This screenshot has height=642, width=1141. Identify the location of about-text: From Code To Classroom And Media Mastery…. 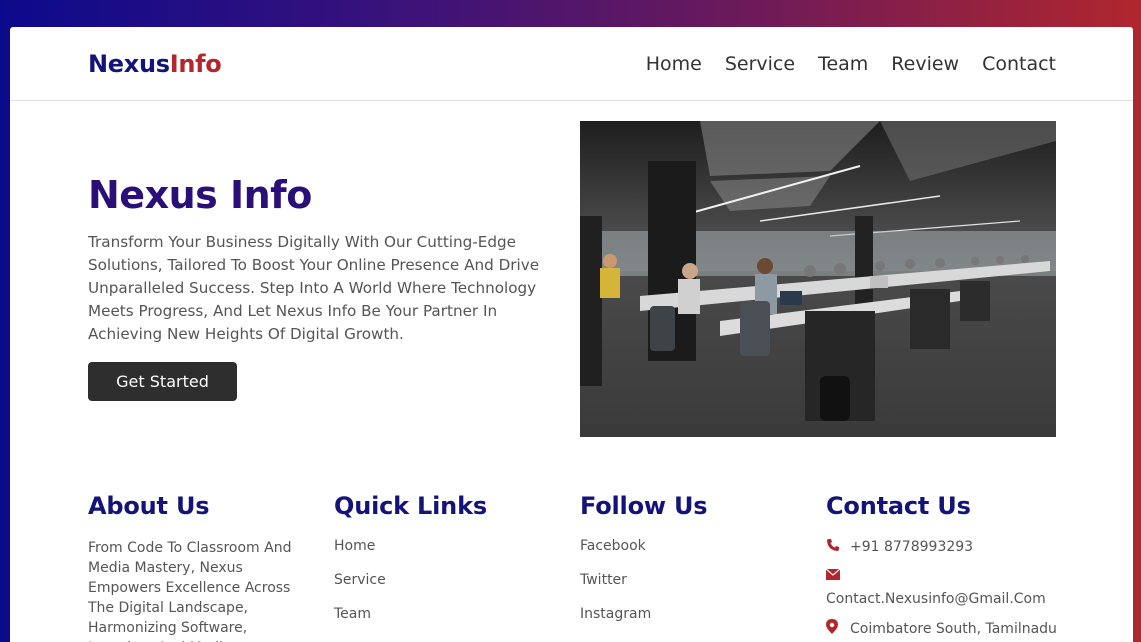
(190, 591).